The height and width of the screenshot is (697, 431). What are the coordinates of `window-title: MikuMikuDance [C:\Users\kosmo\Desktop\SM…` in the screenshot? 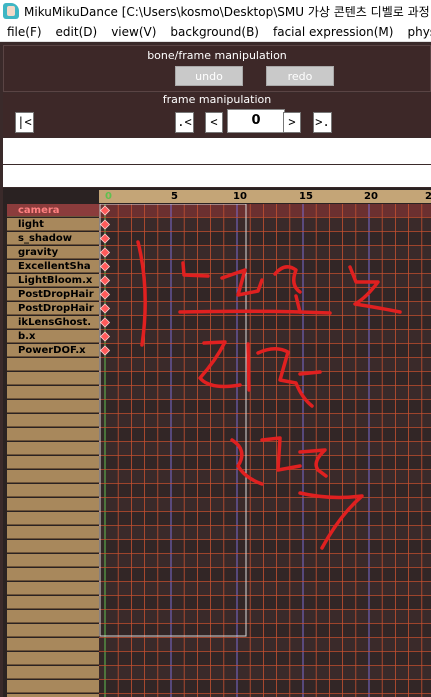 It's located at (227, 11).